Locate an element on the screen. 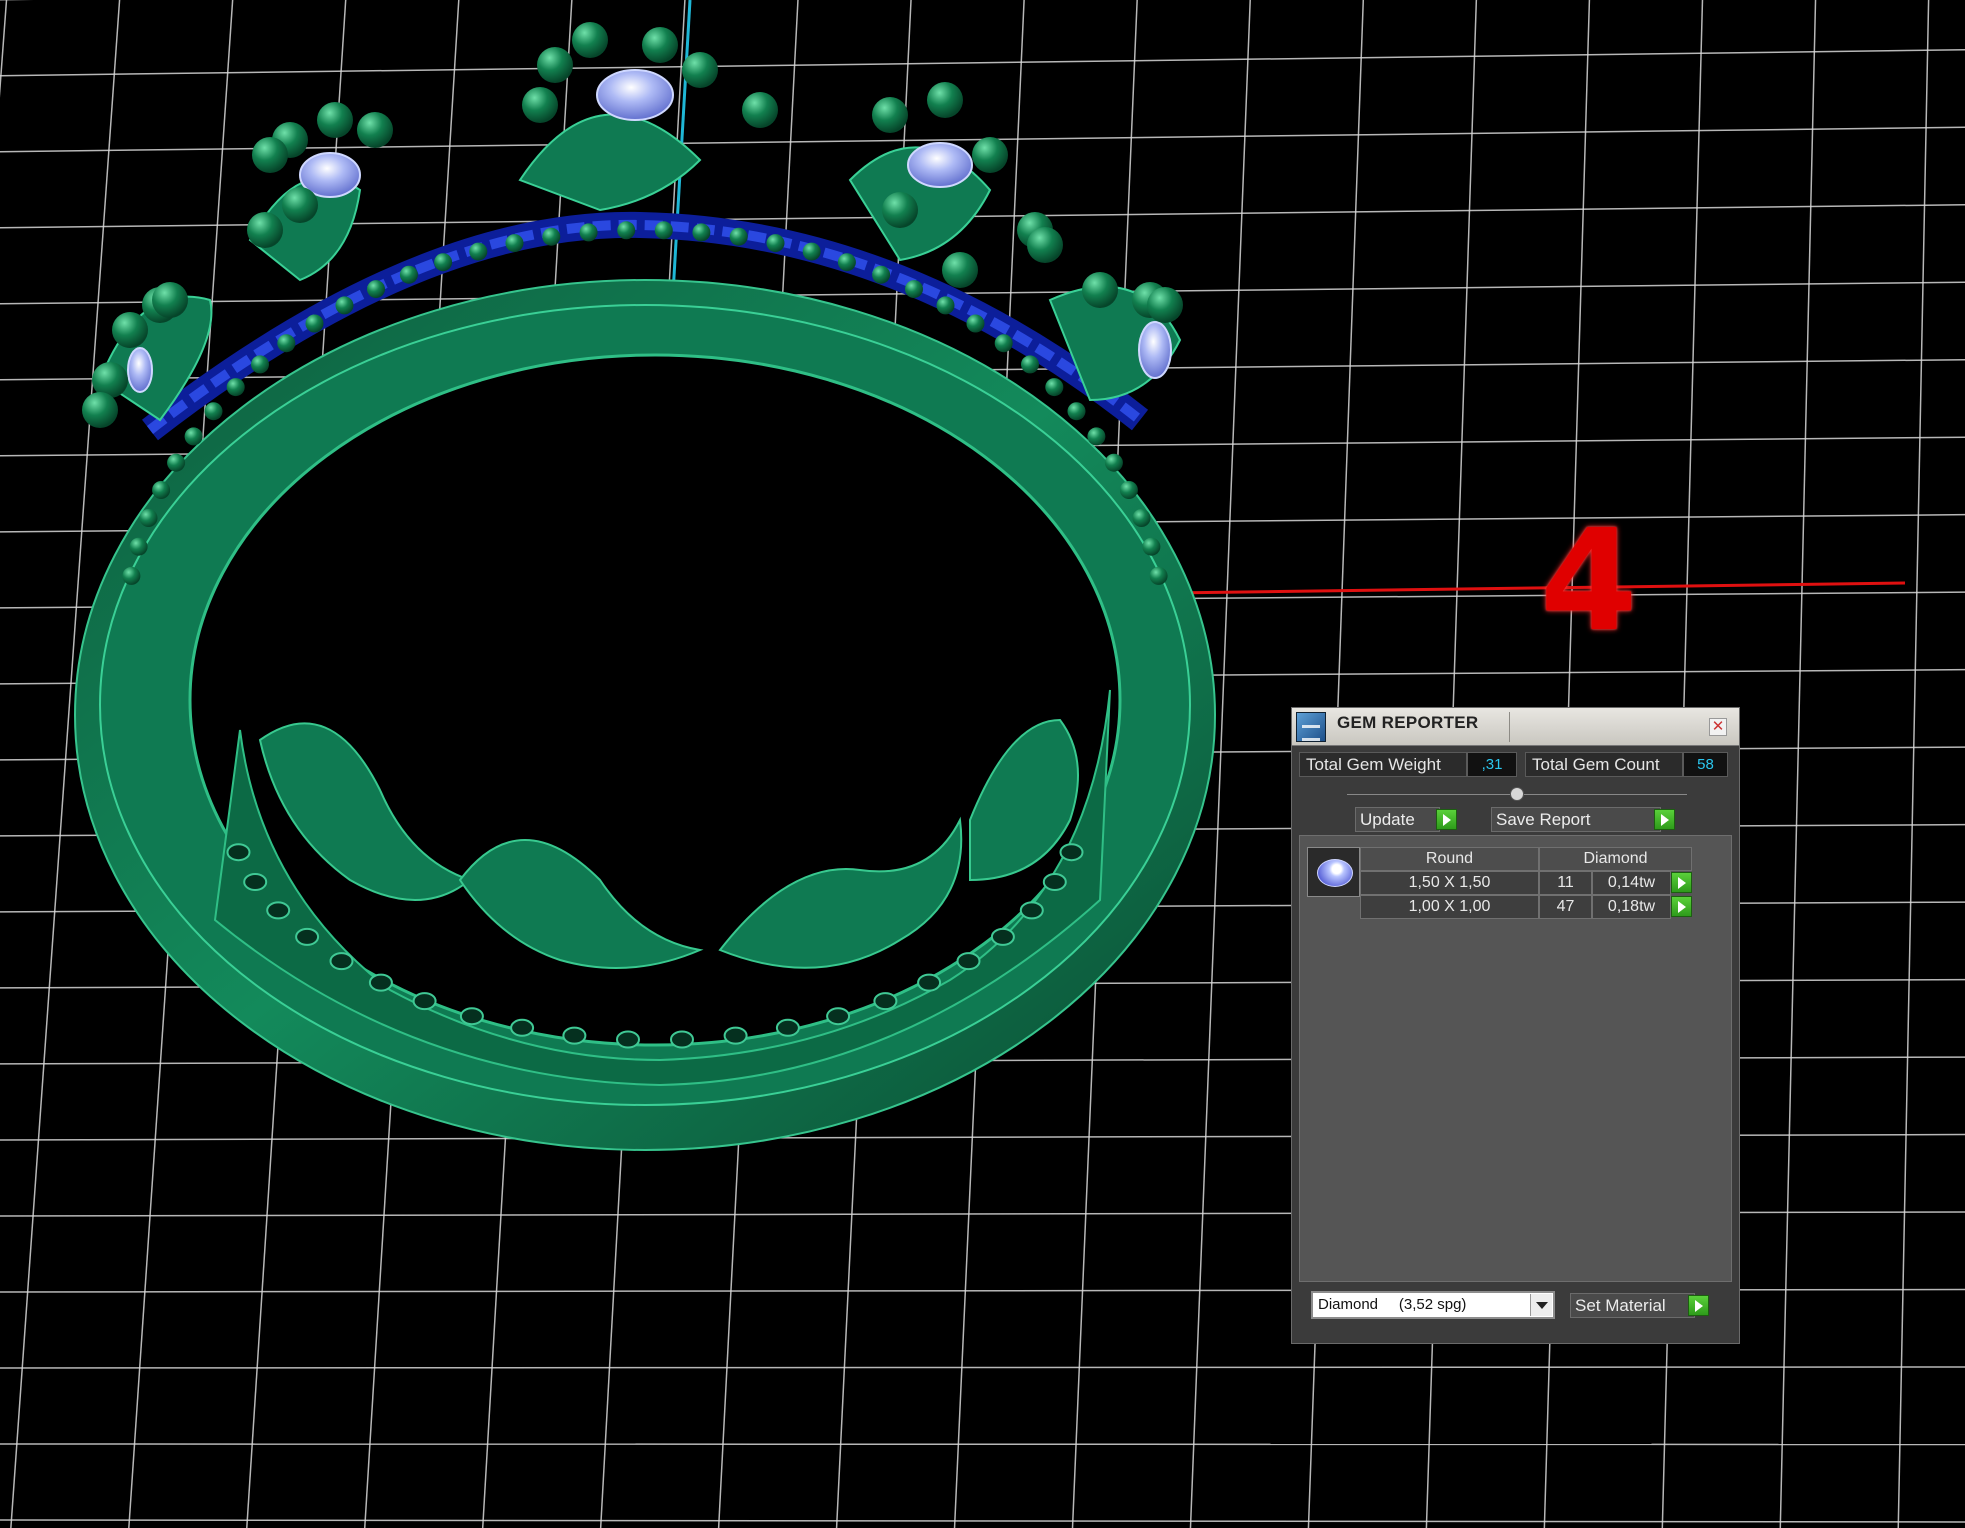  close-icon: ✕ is located at coordinates (1718, 727).